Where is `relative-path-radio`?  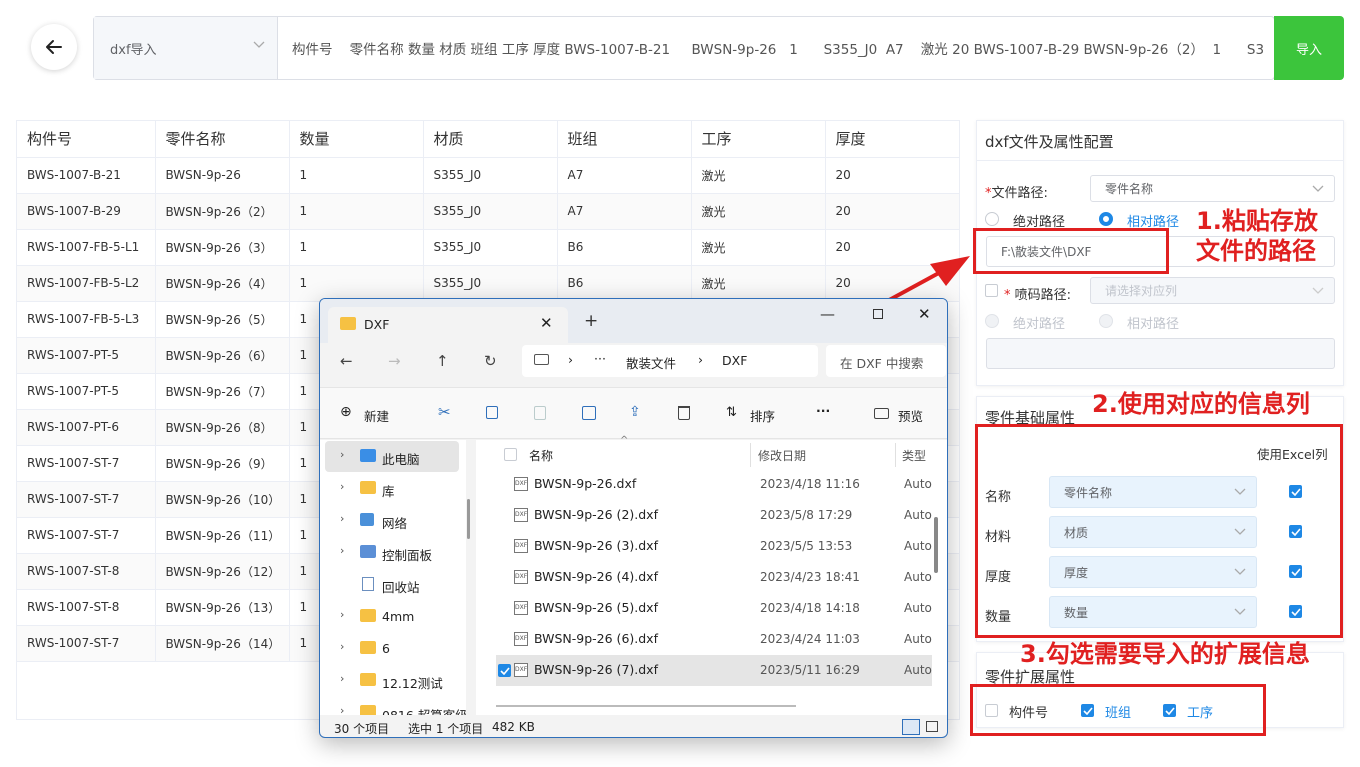
relative-path-radio is located at coordinates (1106, 219).